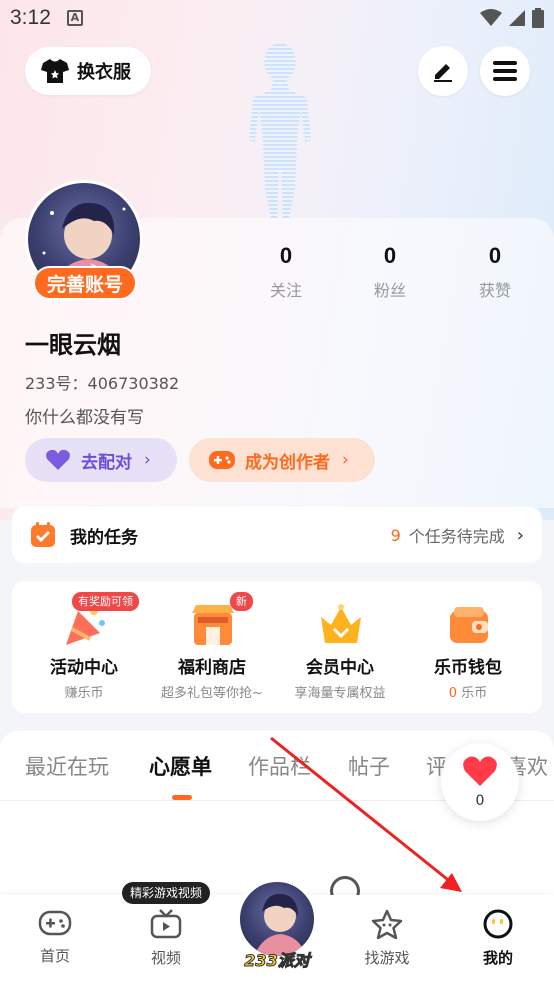  What do you see at coordinates (55, 937) in the screenshot?
I see `nav-home: 首页` at bounding box center [55, 937].